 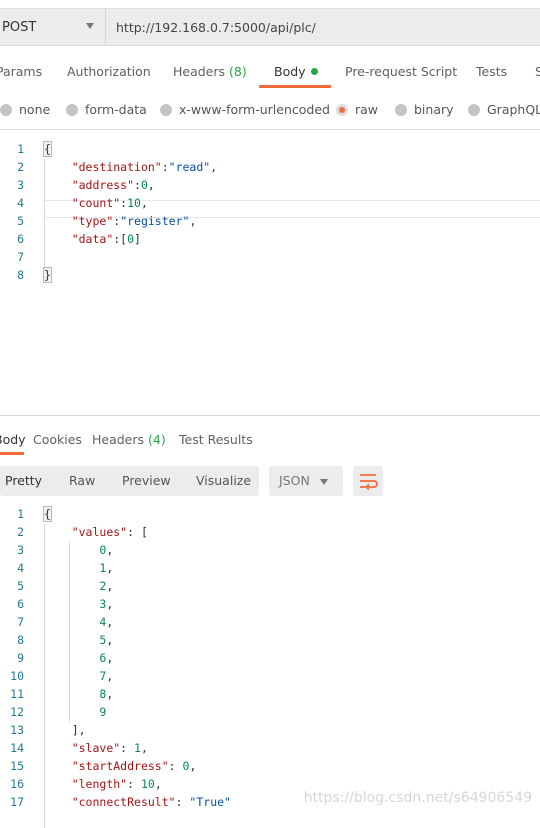 What do you see at coordinates (78, 604) in the screenshot?
I see `code-line: 3,` at bounding box center [78, 604].